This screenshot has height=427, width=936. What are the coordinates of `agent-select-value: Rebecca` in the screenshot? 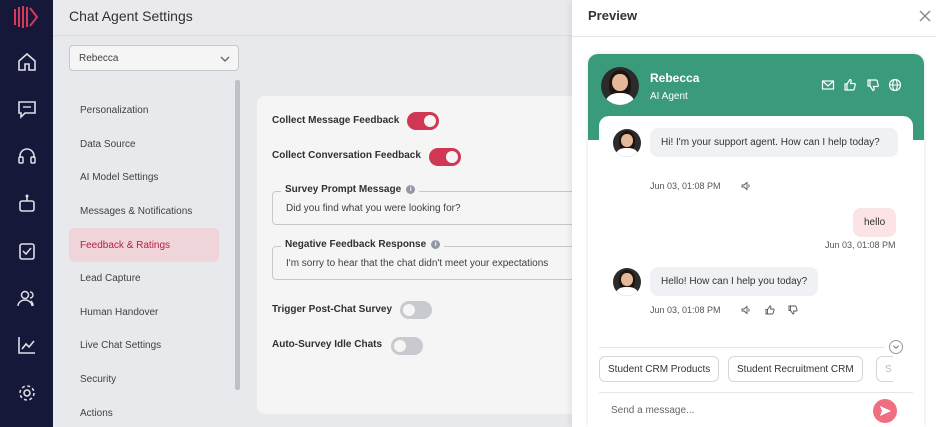 It's located at (99, 58).